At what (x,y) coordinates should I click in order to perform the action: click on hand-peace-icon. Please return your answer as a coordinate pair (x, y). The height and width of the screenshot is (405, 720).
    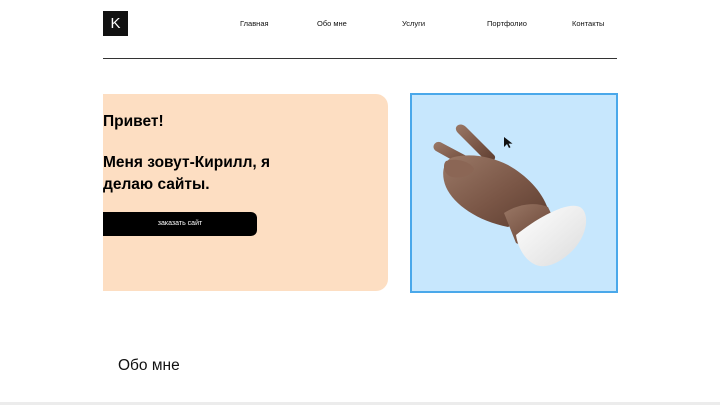
    Looking at the image, I should click on (510, 195).